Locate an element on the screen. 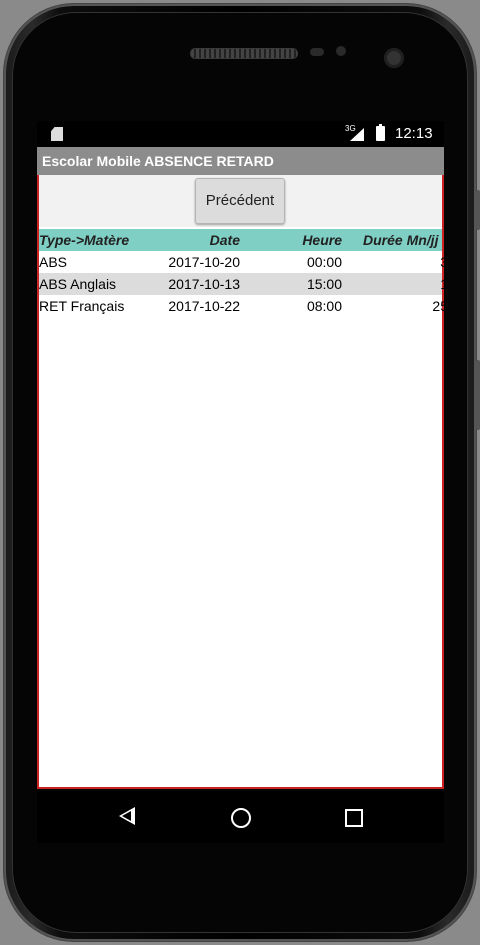  app-title: Escolar Mobile ABSENCE RETARD is located at coordinates (158, 161).